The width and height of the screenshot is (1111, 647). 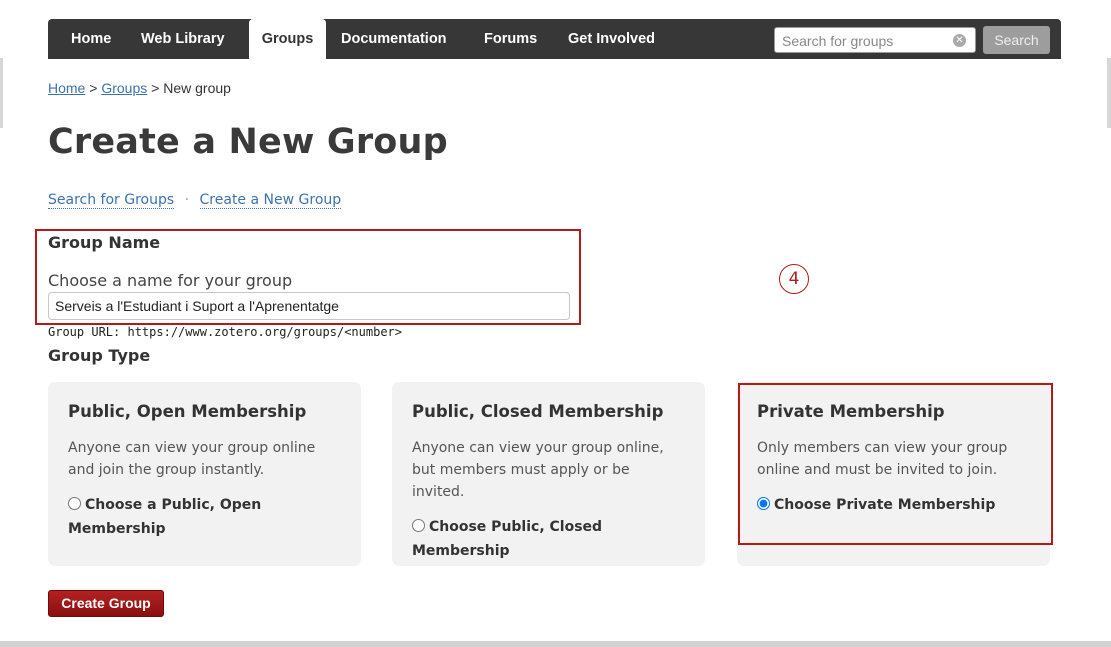 I want to click on radio-public-closed-label: Choose Public, Closed Membership, so click(x=548, y=539).